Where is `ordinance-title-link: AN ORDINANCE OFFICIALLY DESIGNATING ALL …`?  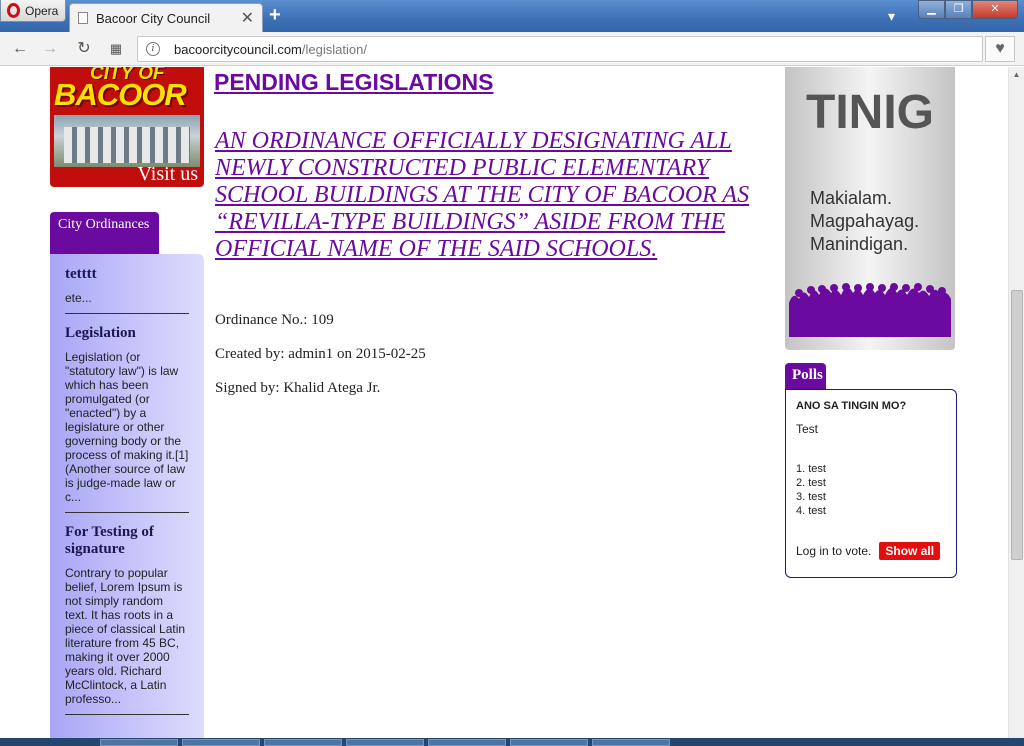
ordinance-title-link: AN ORDINANCE OFFICIALLY DESIGNATING ALL … is located at coordinates (495, 195).